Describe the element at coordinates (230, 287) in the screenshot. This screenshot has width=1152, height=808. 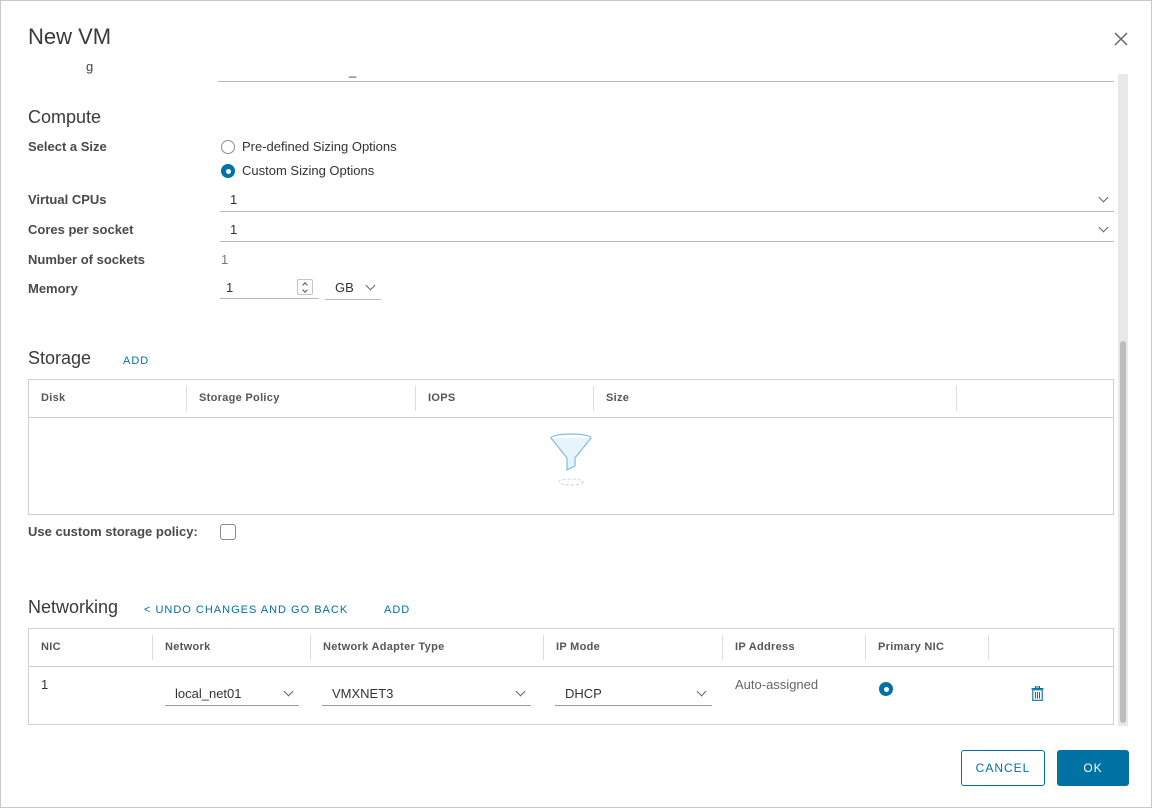
I see `memory-value: 1` at that location.